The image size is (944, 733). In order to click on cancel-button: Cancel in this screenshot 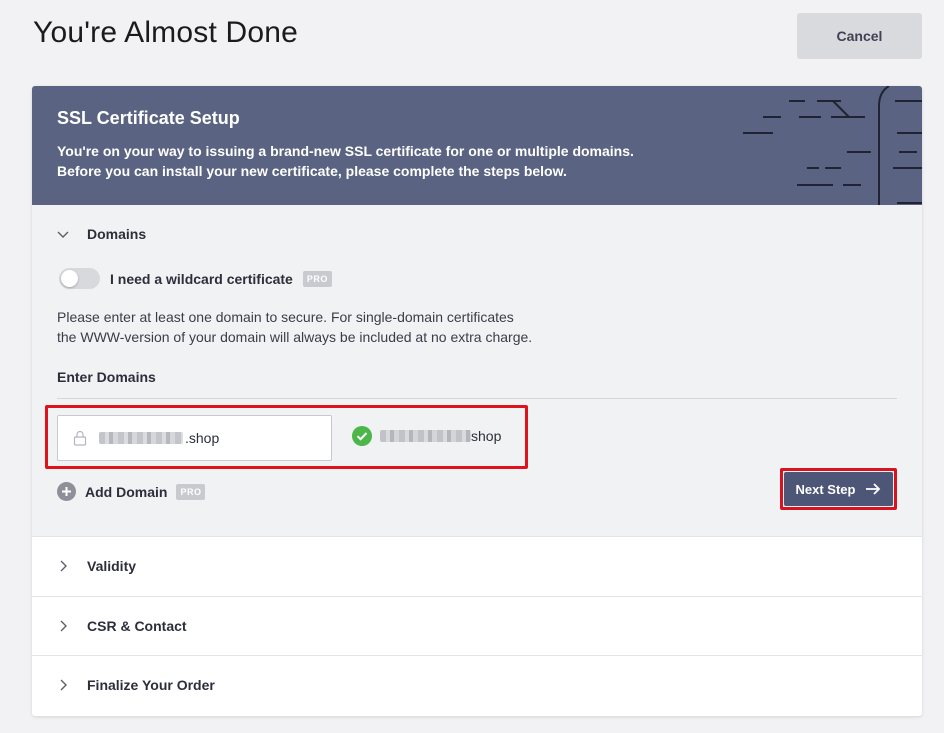, I will do `click(859, 36)`.